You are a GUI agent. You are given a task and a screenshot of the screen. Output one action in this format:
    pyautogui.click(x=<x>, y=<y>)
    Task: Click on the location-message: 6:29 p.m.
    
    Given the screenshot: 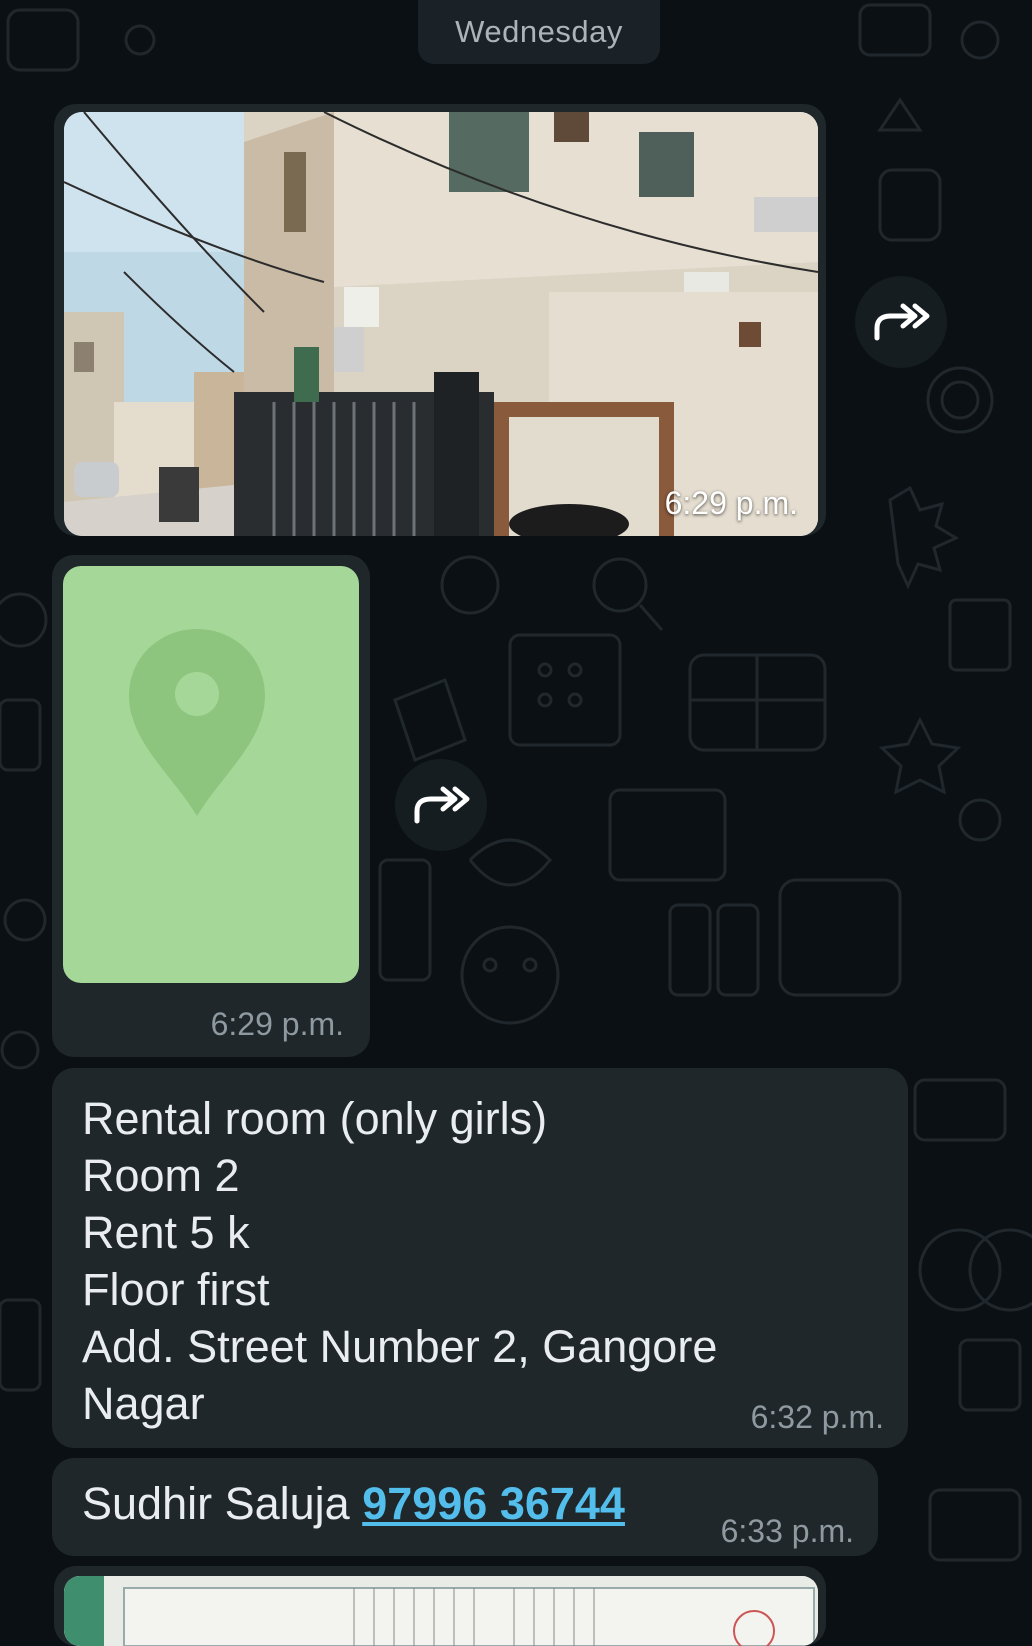 What is the action you would take?
    pyautogui.click(x=211, y=806)
    